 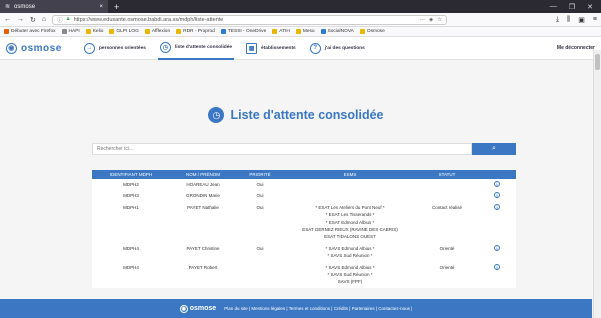 What do you see at coordinates (116, 7) in the screenshot?
I see `new-tab-button: +` at bounding box center [116, 7].